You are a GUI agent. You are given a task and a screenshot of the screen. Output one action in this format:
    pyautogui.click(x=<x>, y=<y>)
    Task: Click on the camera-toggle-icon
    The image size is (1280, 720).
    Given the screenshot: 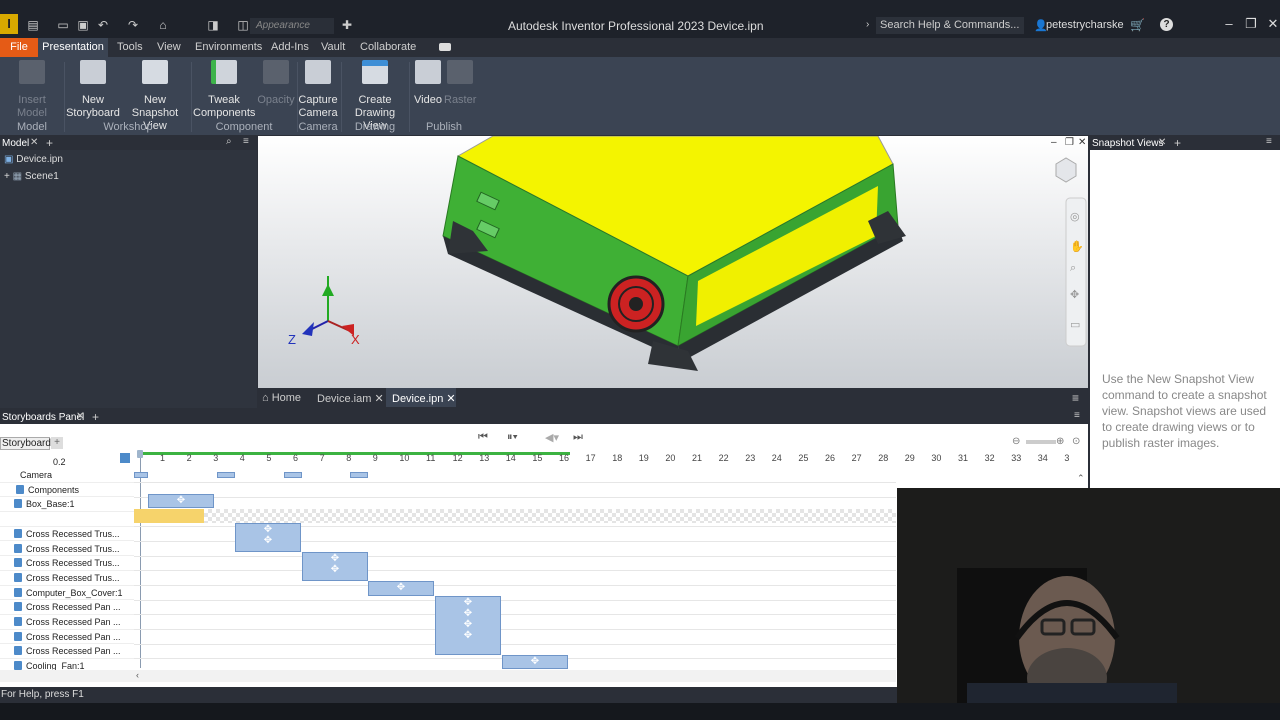 What is the action you would take?
    pyautogui.click(x=445, y=47)
    